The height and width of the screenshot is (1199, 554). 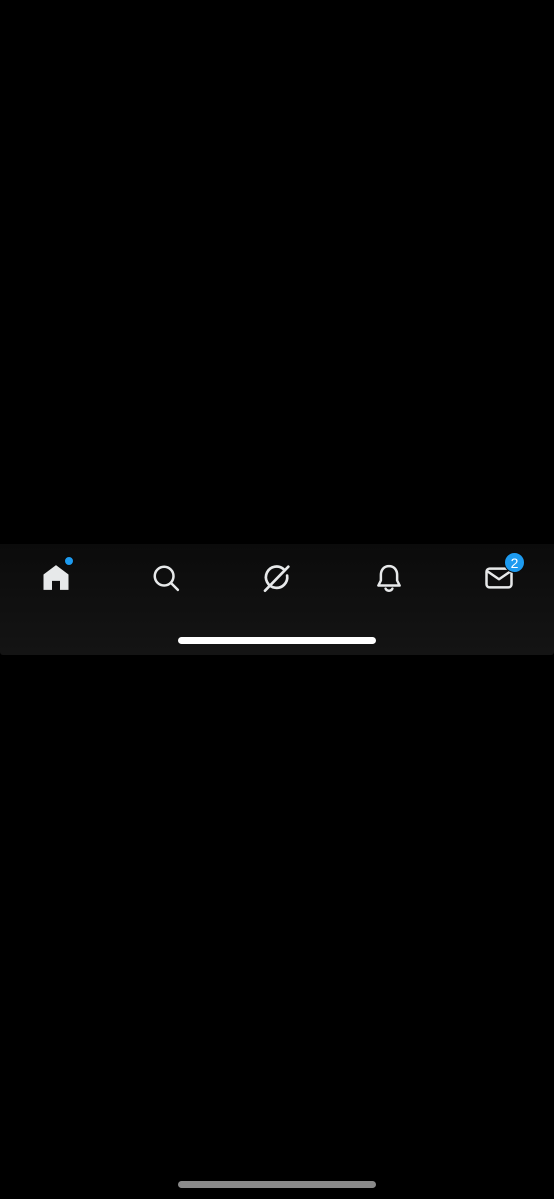 I want to click on tab-messages: 2, so click(x=500, y=577).